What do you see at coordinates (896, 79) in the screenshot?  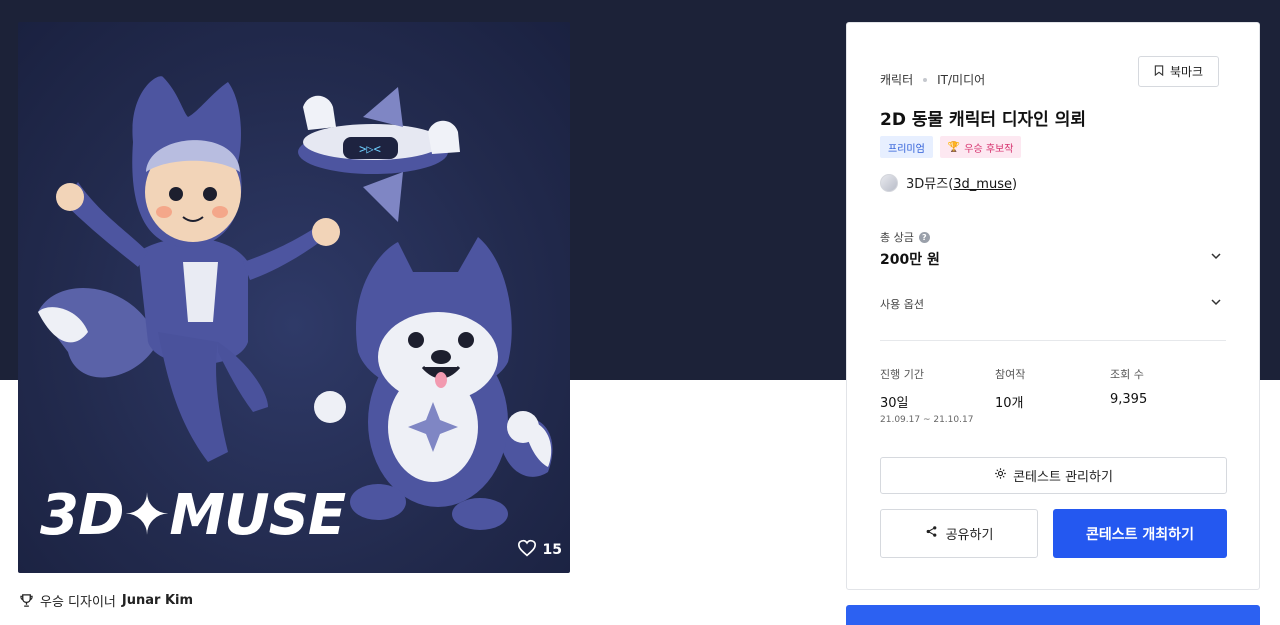 I see `breadcrumb-category: 캐릭터` at bounding box center [896, 79].